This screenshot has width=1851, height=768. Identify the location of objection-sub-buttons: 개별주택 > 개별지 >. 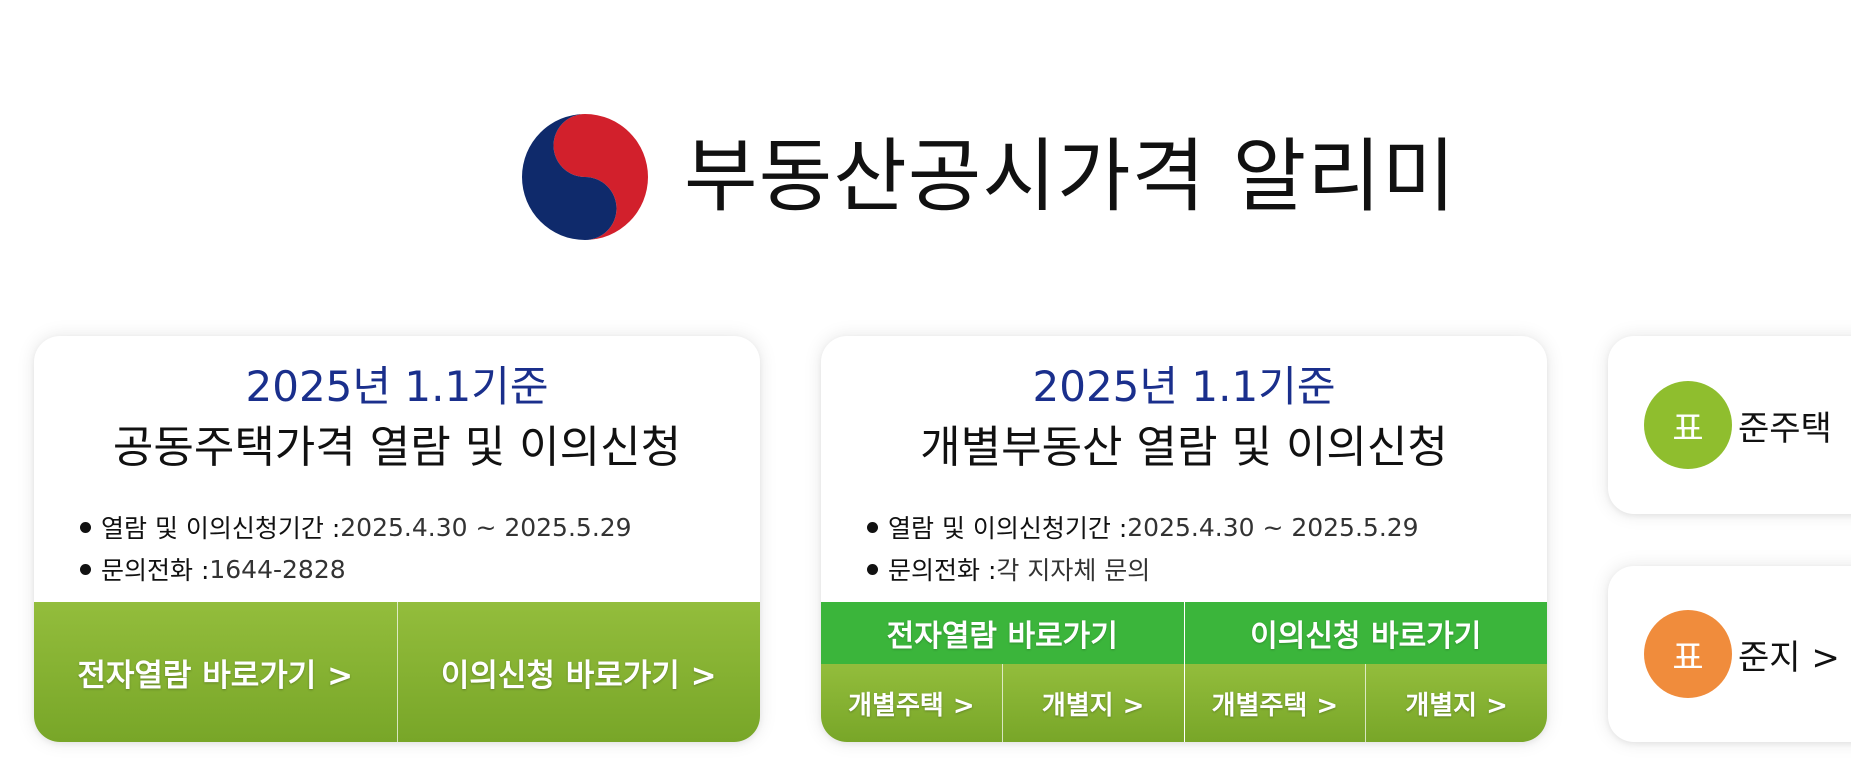
(1365, 703).